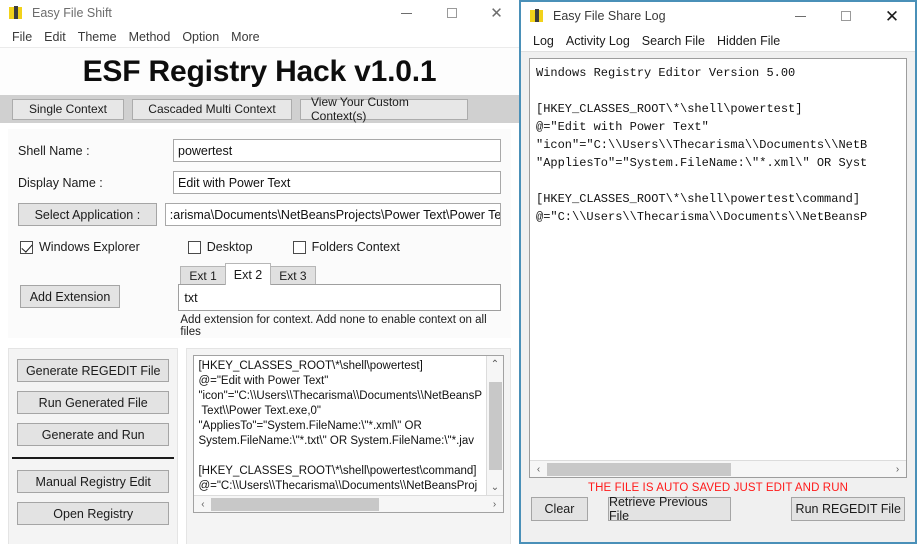 Image resolution: width=917 pixels, height=544 pixels. What do you see at coordinates (200, 37) in the screenshot?
I see `menu-option: Option` at bounding box center [200, 37].